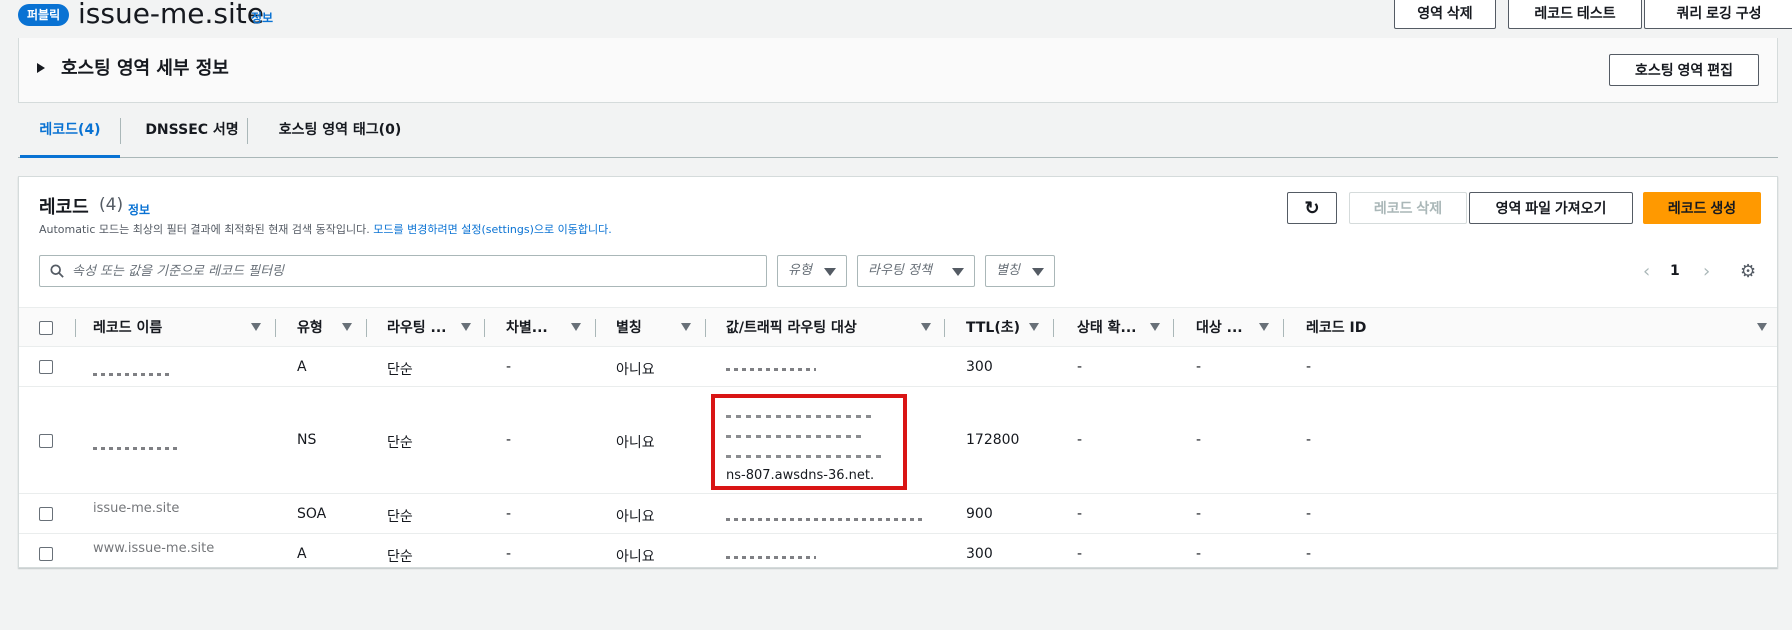 The width and height of the screenshot is (1792, 630). What do you see at coordinates (192, 133) in the screenshot?
I see `tab-dnssec: DNSSEC 서명` at bounding box center [192, 133].